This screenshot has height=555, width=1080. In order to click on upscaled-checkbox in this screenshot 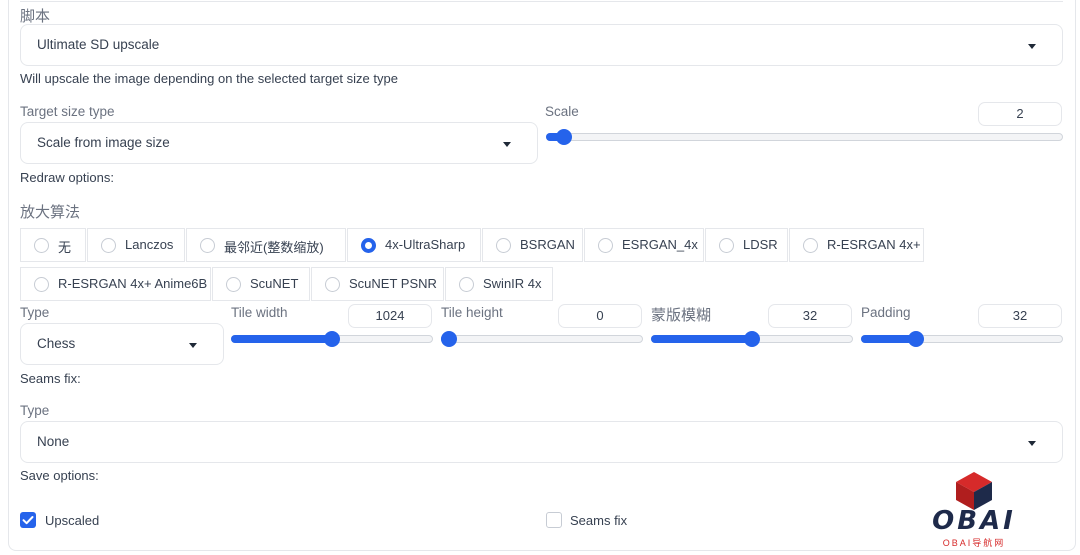, I will do `click(28, 520)`.